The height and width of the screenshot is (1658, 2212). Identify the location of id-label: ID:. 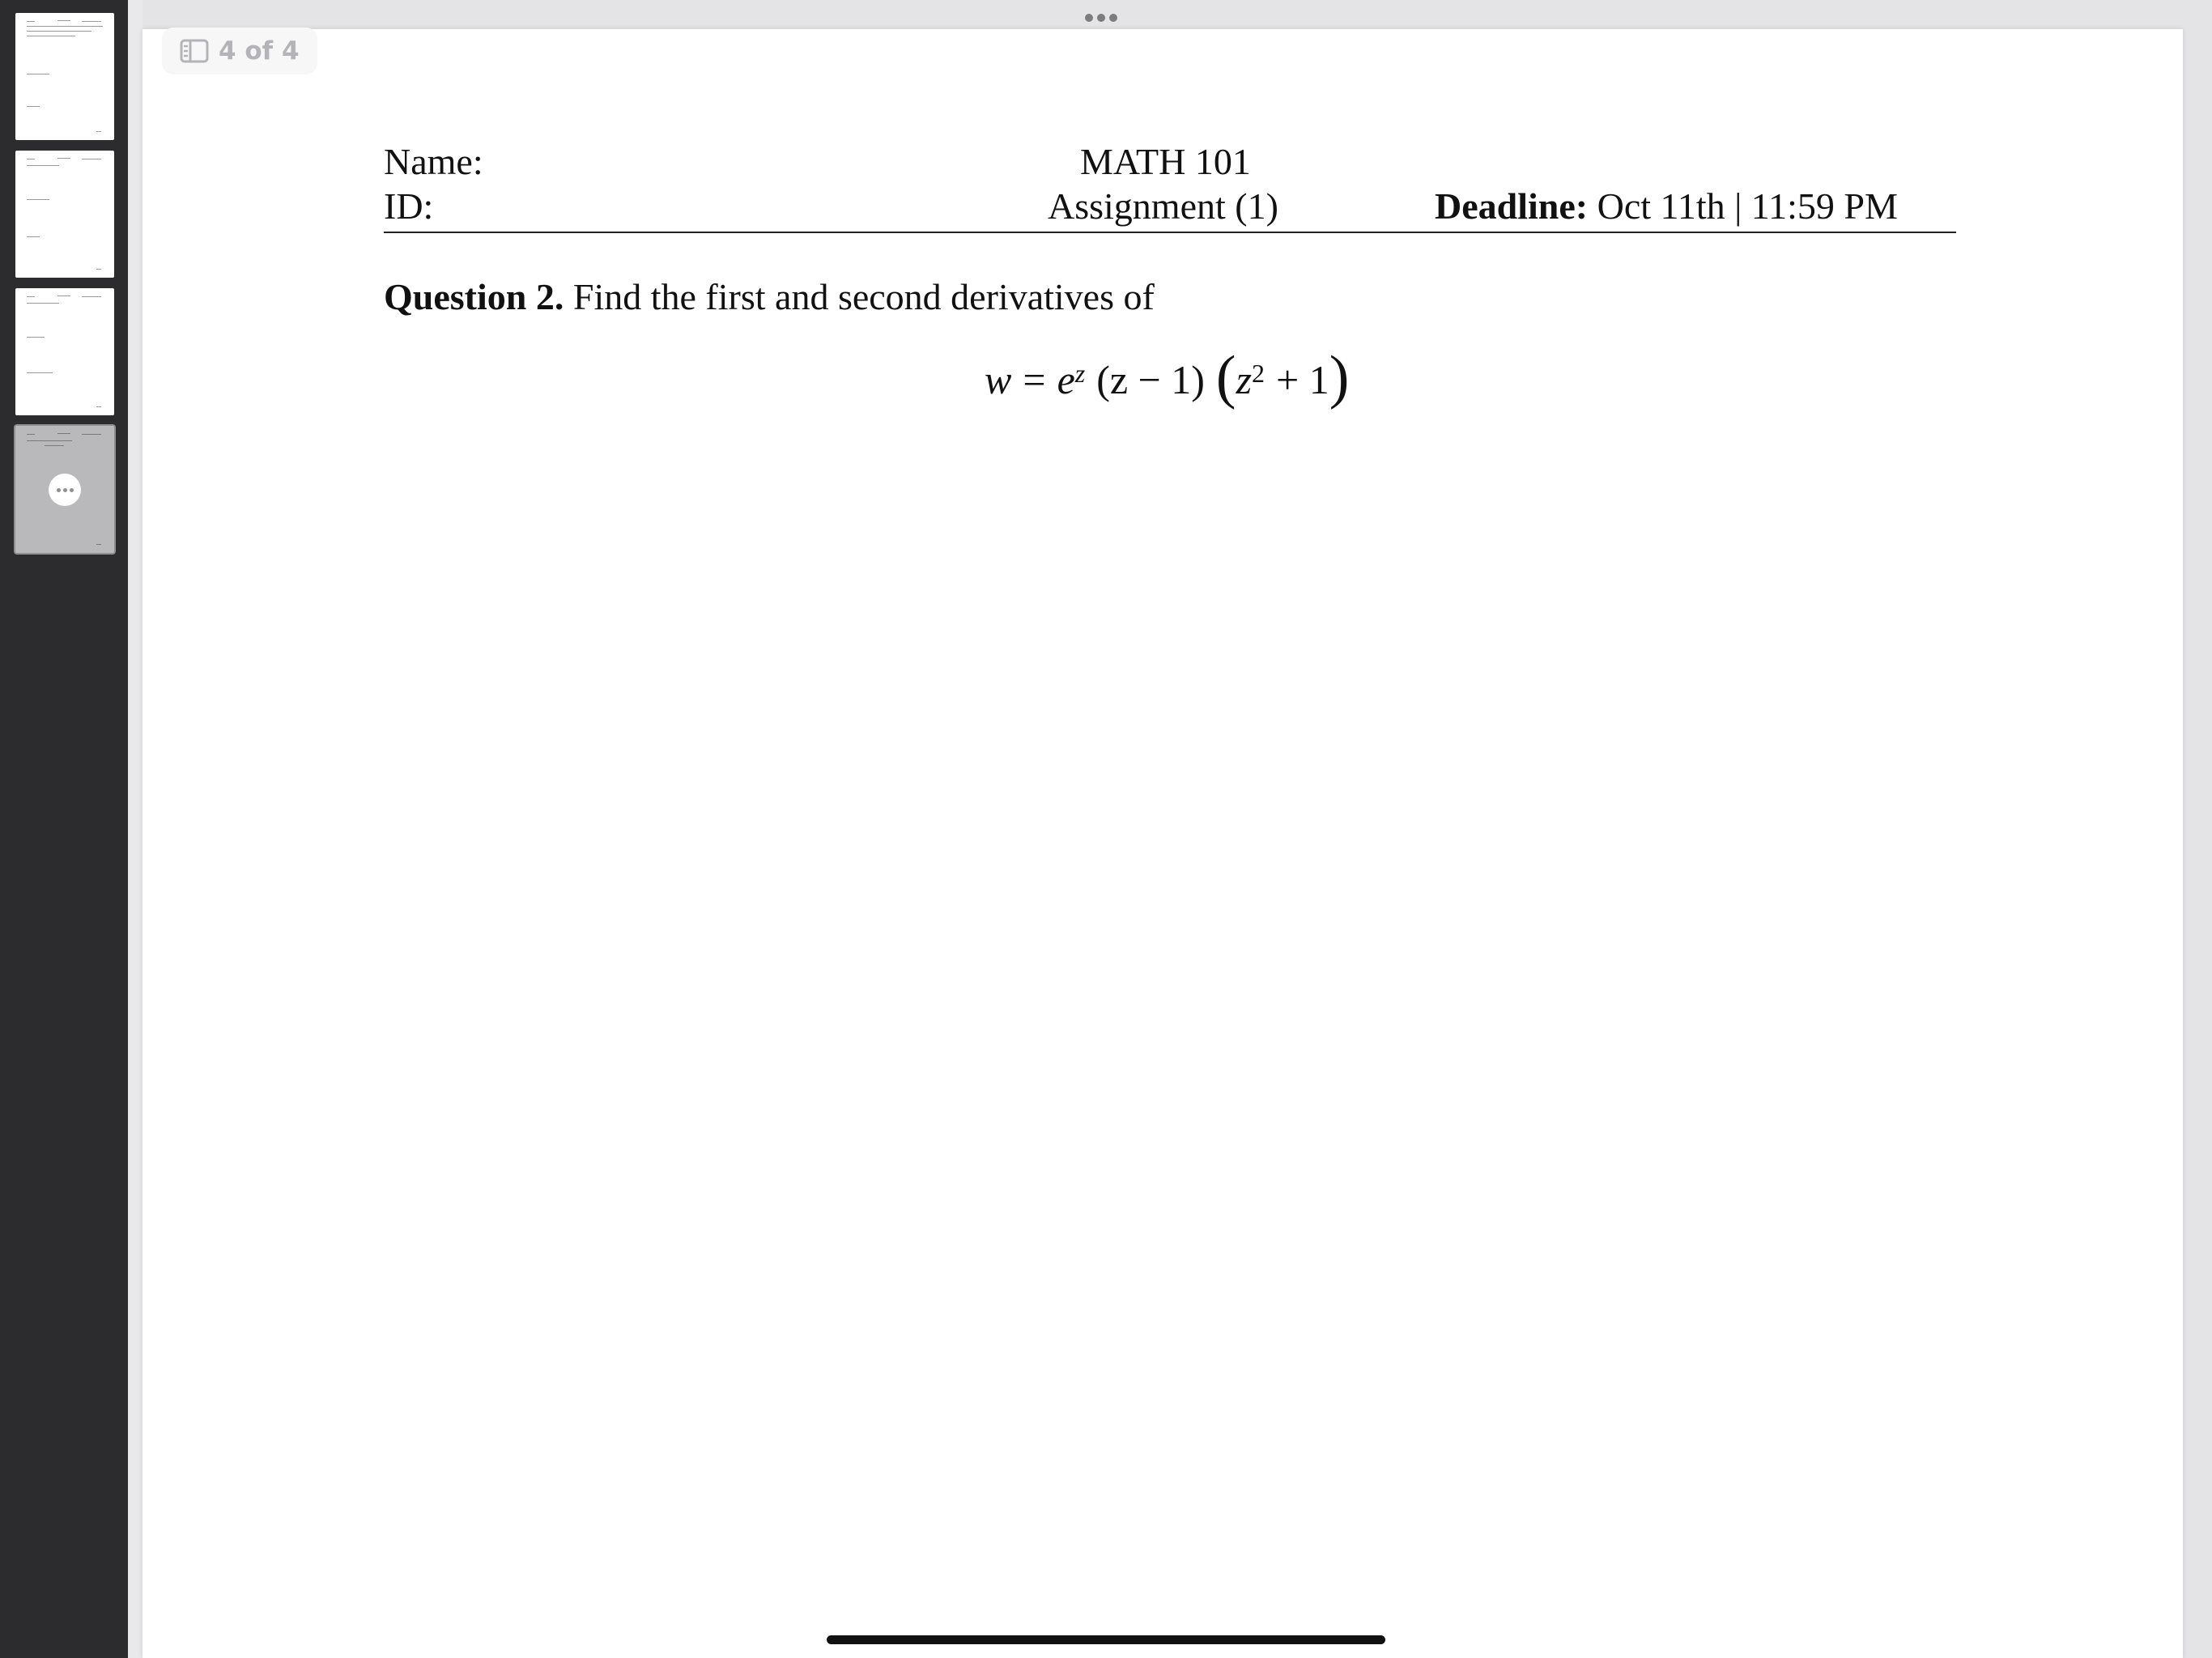
(409, 206).